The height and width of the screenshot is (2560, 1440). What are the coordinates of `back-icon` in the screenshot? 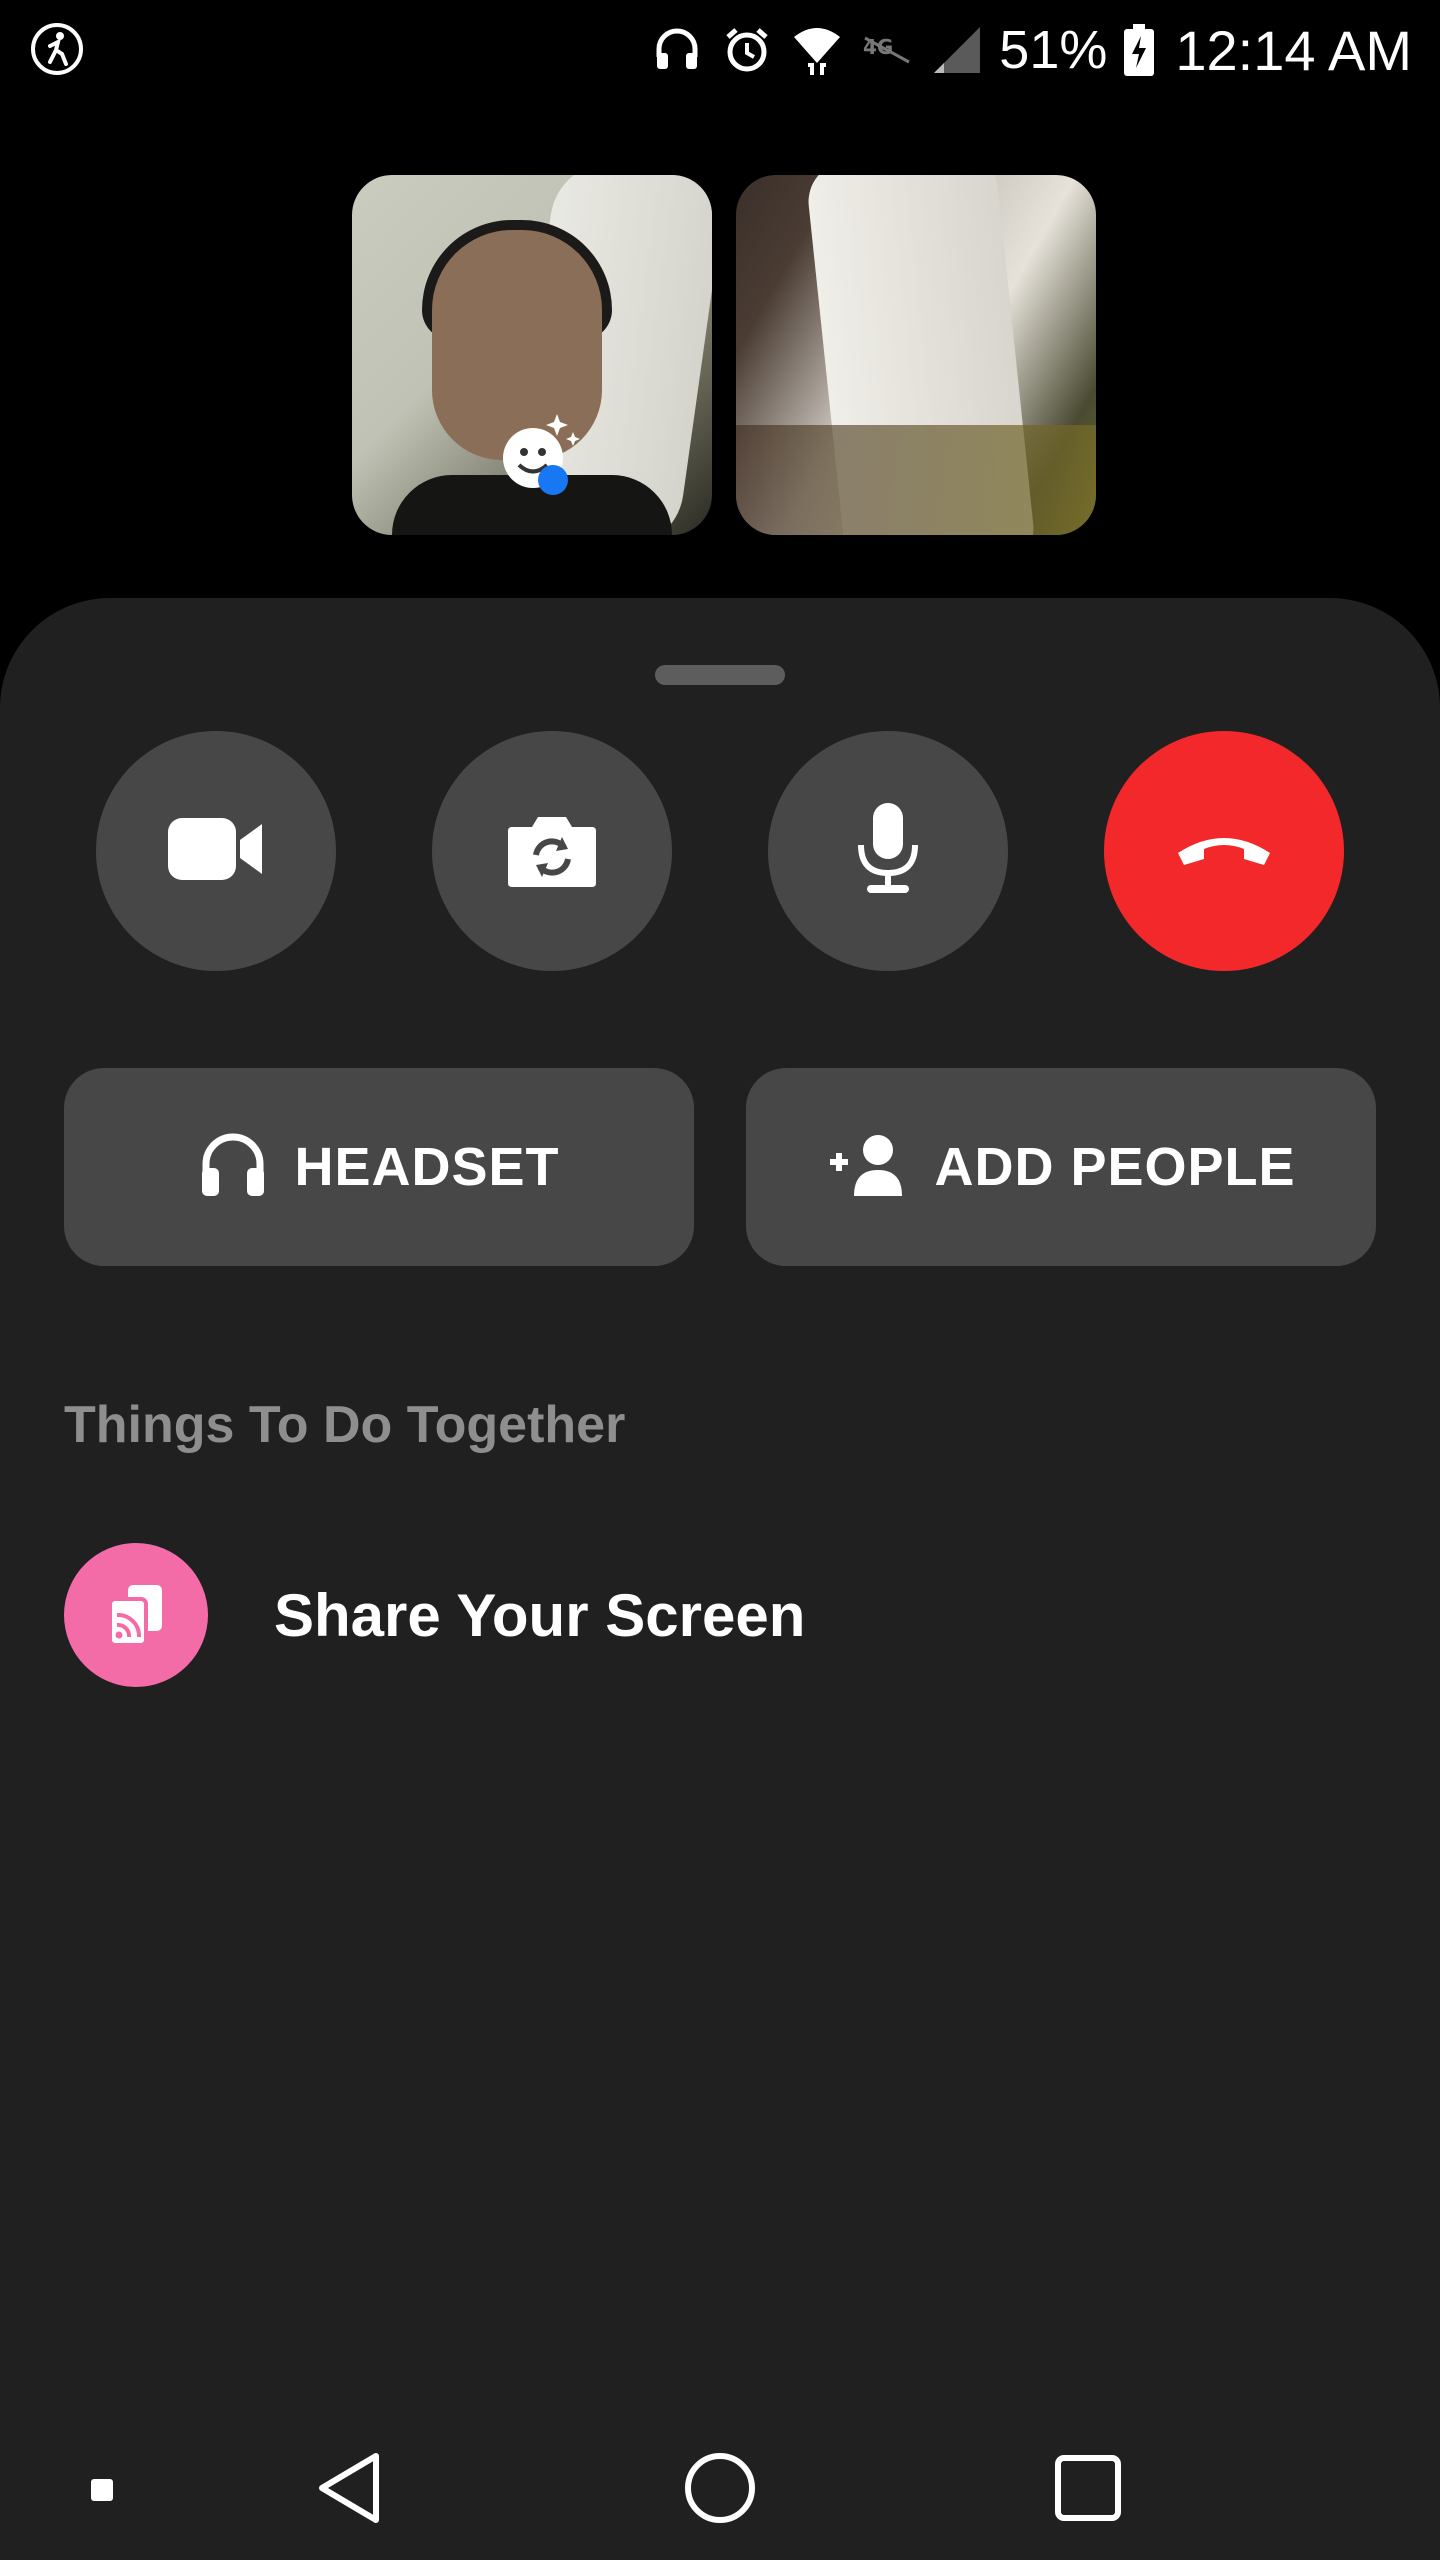 It's located at (350, 2488).